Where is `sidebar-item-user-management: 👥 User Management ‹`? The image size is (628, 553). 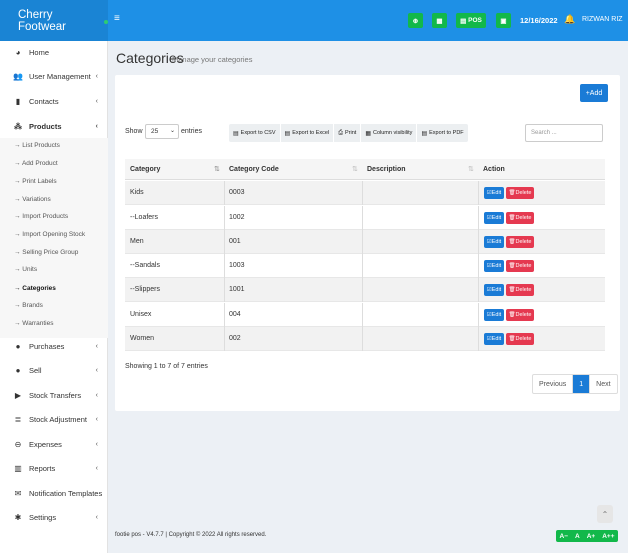
sidebar-item-user-management: 👥 User Management ‹ is located at coordinates (54, 76).